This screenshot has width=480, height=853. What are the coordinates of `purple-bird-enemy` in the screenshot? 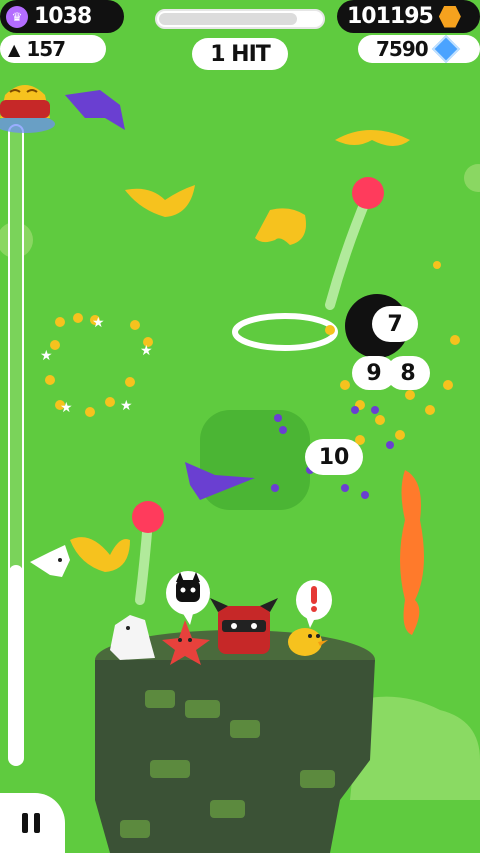 It's located at (95, 110).